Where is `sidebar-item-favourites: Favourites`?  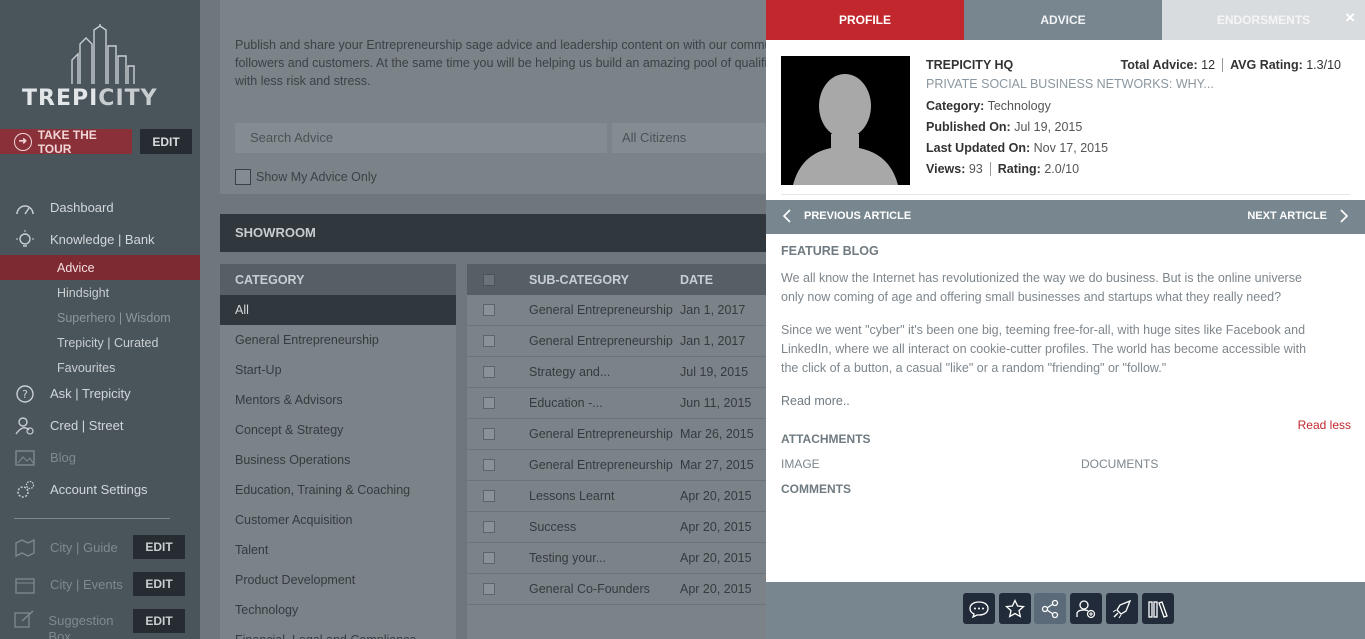 sidebar-item-favourites: Favourites is located at coordinates (100, 367).